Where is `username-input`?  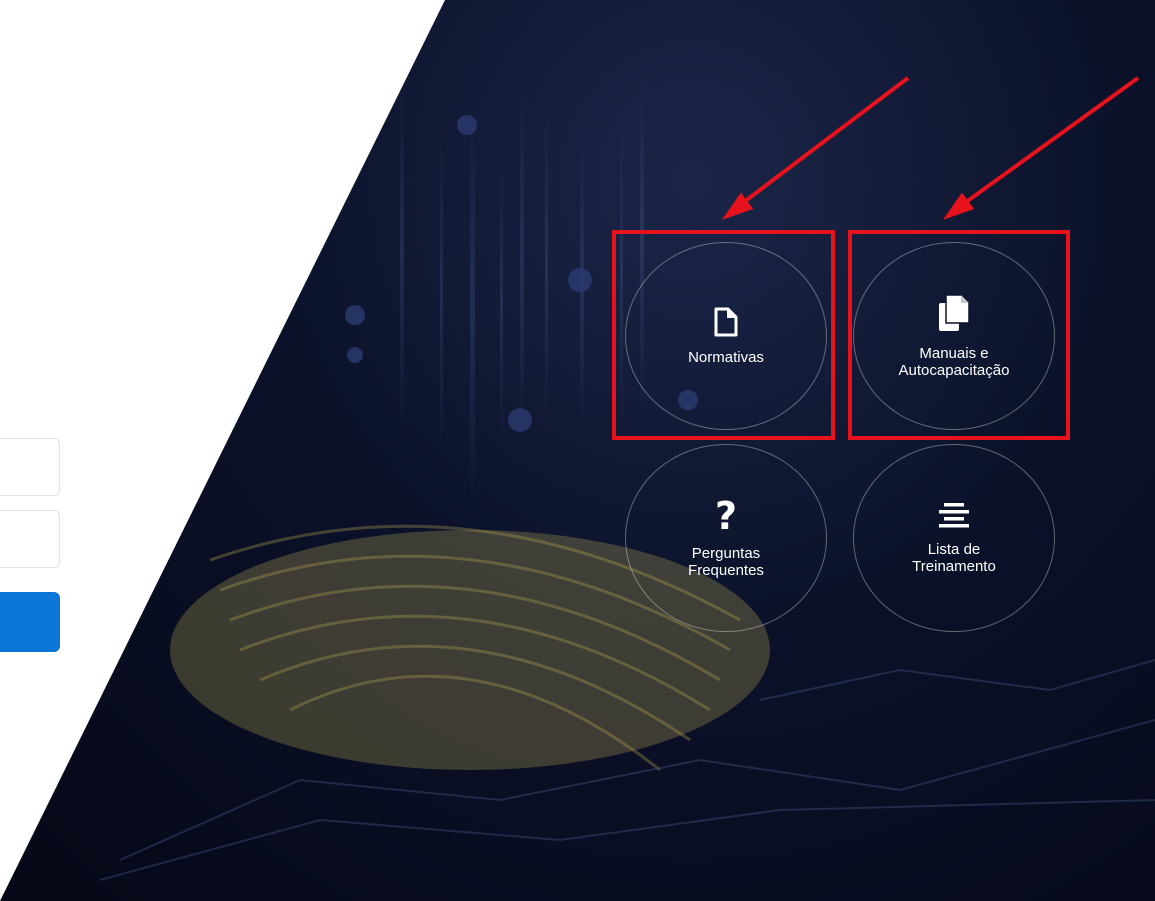 username-input is located at coordinates (30, 467).